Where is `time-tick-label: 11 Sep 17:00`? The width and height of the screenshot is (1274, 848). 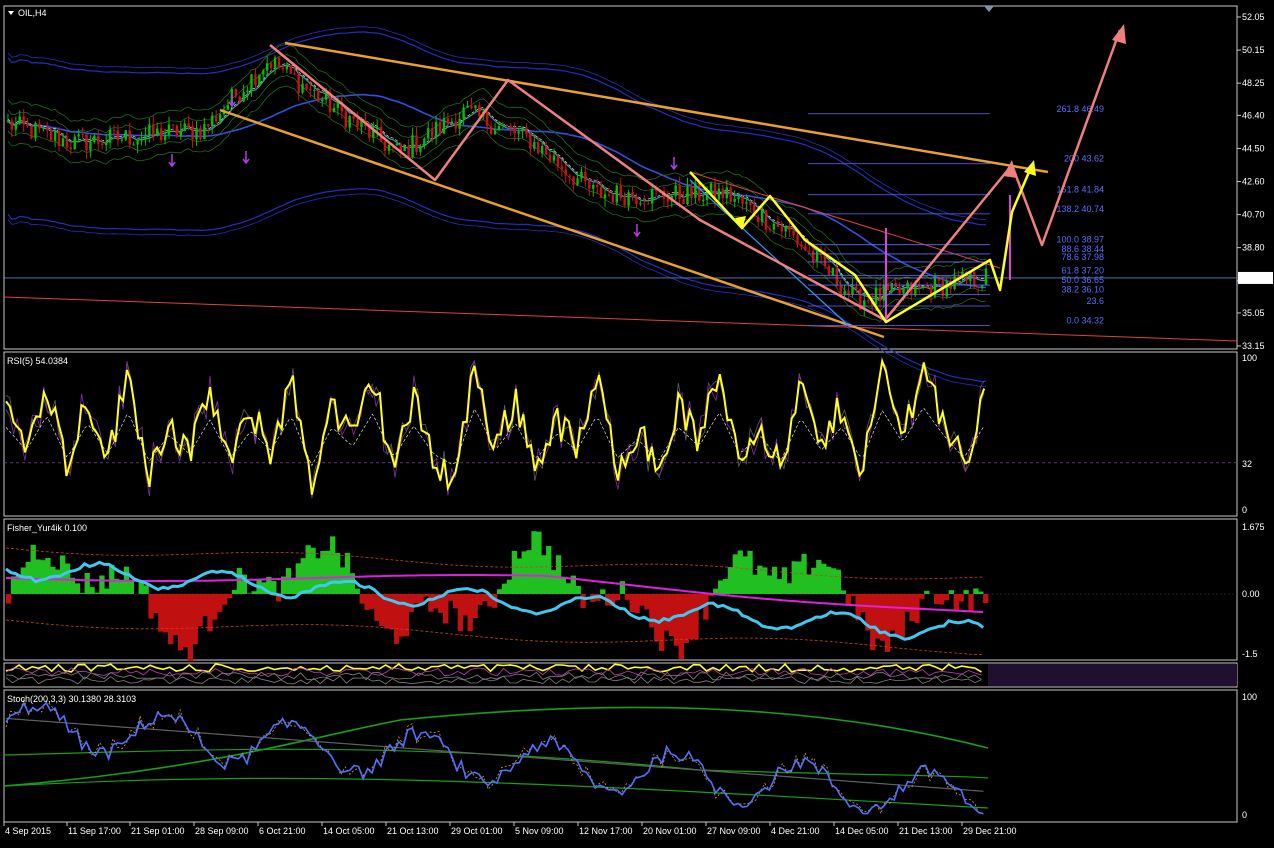 time-tick-label: 11 Sep 17:00 is located at coordinates (94, 831).